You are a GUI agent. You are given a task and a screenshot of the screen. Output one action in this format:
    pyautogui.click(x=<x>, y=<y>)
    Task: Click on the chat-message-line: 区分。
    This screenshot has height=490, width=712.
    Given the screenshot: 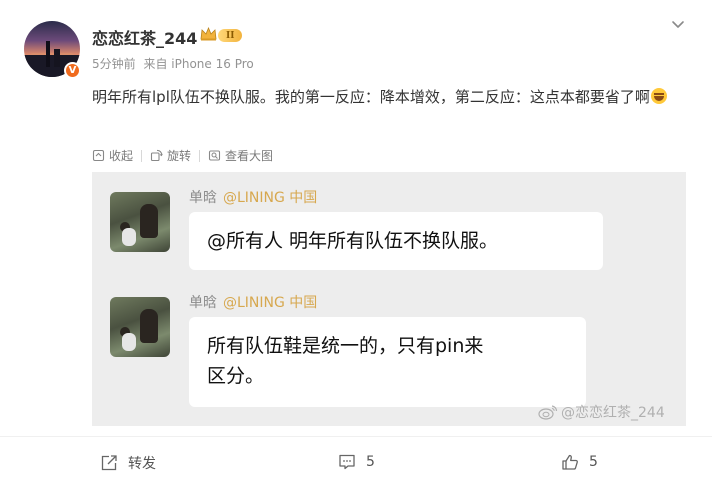 What is the action you would take?
    pyautogui.click(x=236, y=376)
    